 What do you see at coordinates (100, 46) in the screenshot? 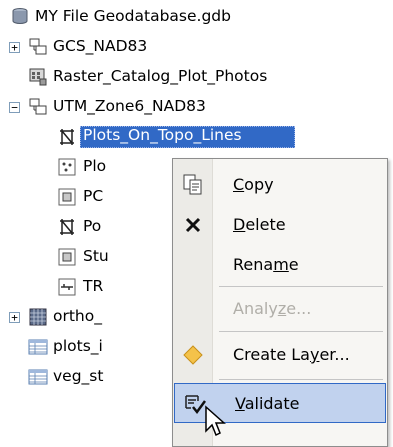
I see `tree-item-label: GCS_NAD83` at bounding box center [100, 46].